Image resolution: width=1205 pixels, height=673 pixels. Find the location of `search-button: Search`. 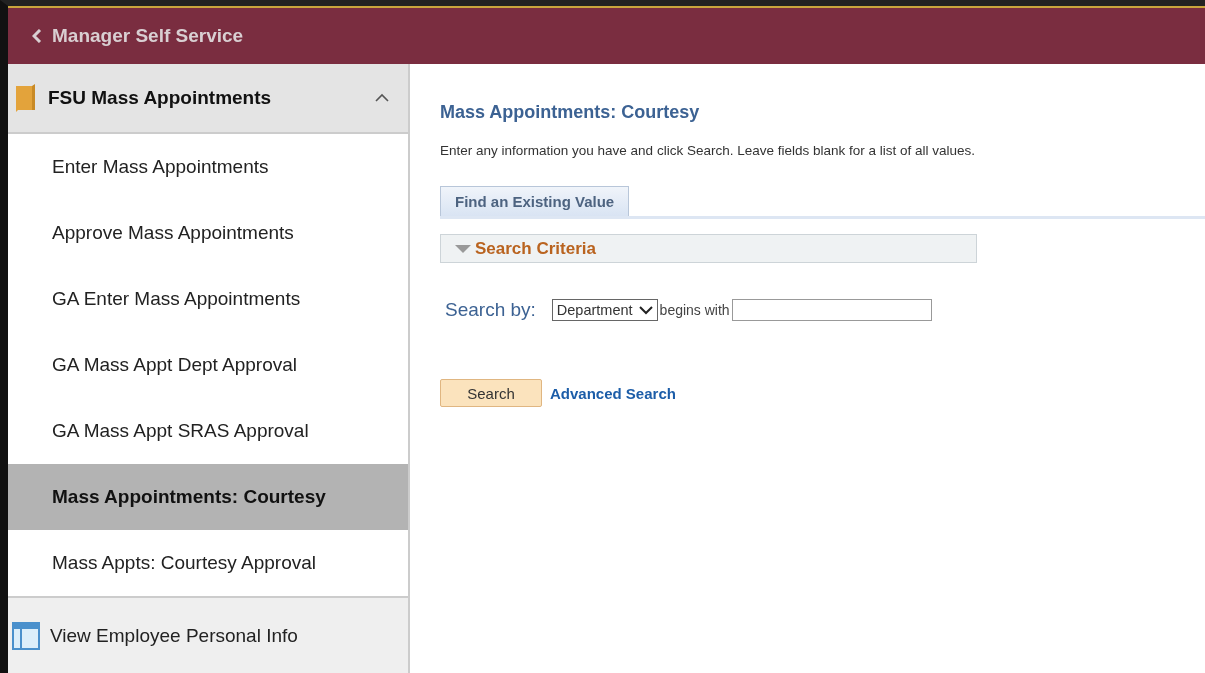

search-button: Search is located at coordinates (491, 393).